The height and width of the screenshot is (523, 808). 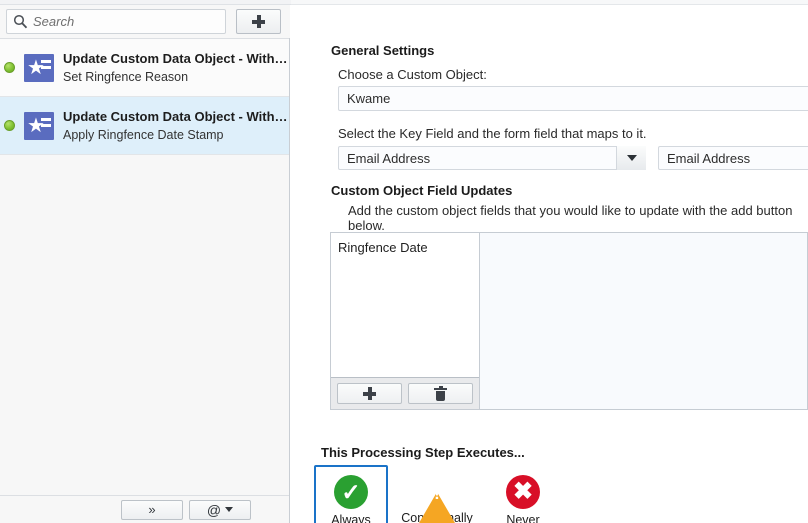 I want to click on search-box, so click(x=116, y=21).